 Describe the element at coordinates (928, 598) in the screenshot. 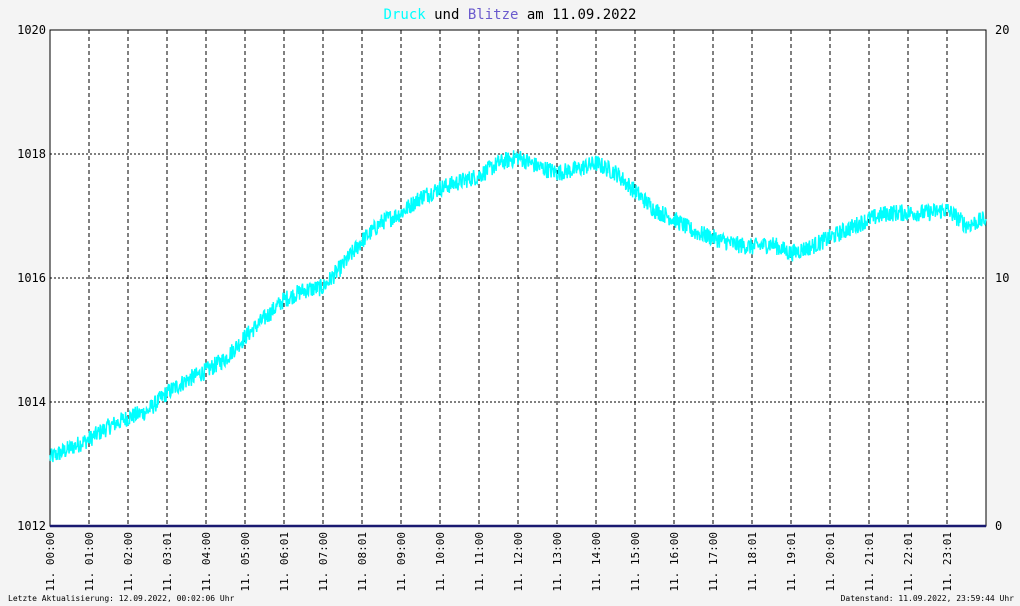

I see `footer-data-status: Datenstand: 11.09.2022, 23:59:44 Uhr` at that location.